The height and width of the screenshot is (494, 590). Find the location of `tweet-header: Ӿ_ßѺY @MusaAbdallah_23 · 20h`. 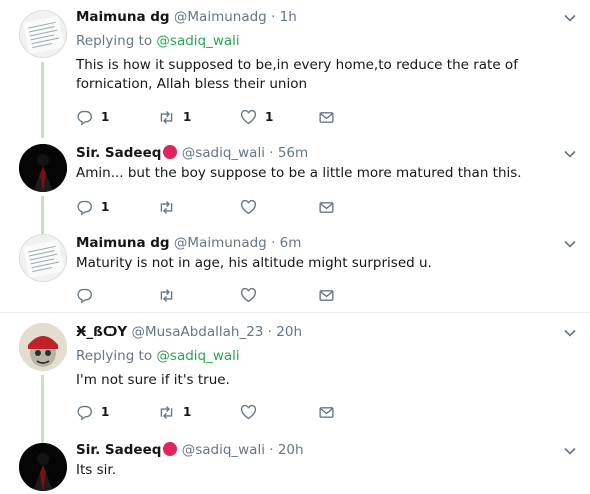

tweet-header: Ӿ_ßѺY @MusaAbdallah_23 · 20h is located at coordinates (189, 332).